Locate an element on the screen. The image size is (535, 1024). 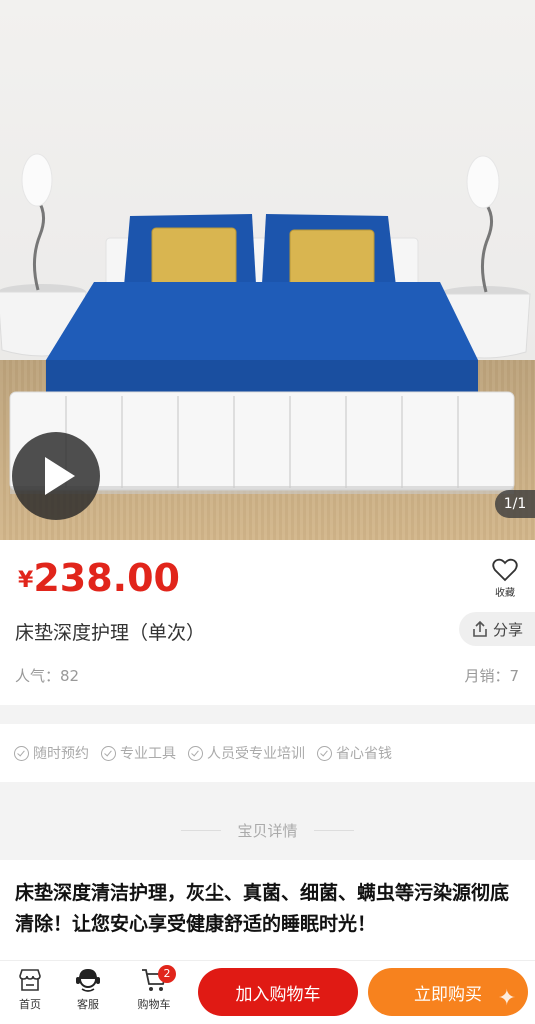
guarantee-item: 随时预约 is located at coordinates (51, 753).